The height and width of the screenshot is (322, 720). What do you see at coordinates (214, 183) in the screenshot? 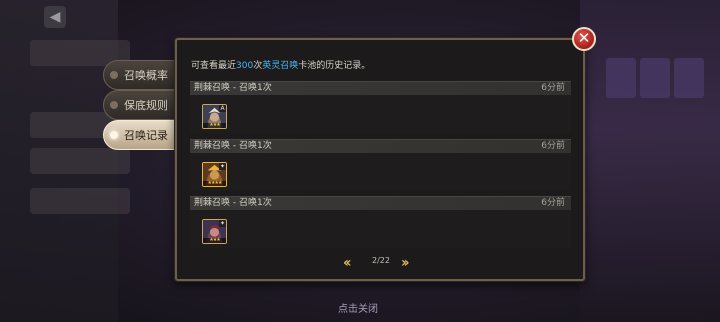
I see `hero-stars: ★★★★` at bounding box center [214, 183].